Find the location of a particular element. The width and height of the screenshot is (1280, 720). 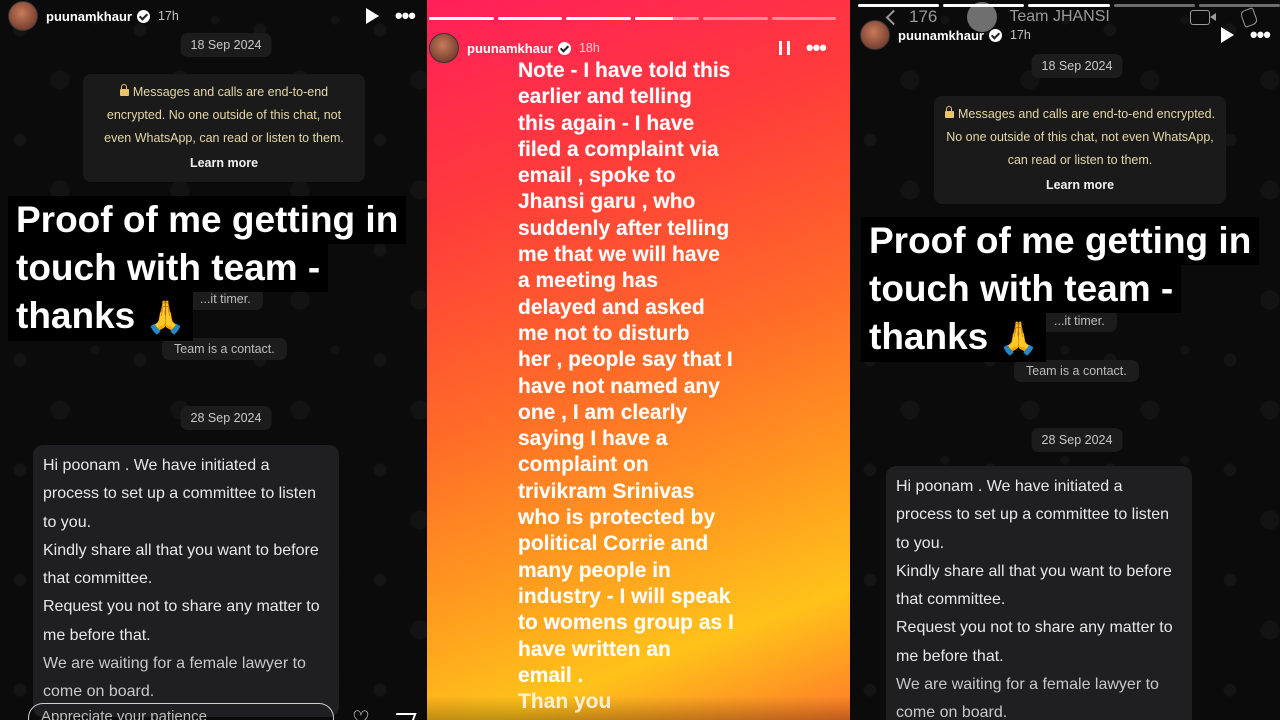

reply-input: Appreciate your patience is located at coordinates (181, 711).